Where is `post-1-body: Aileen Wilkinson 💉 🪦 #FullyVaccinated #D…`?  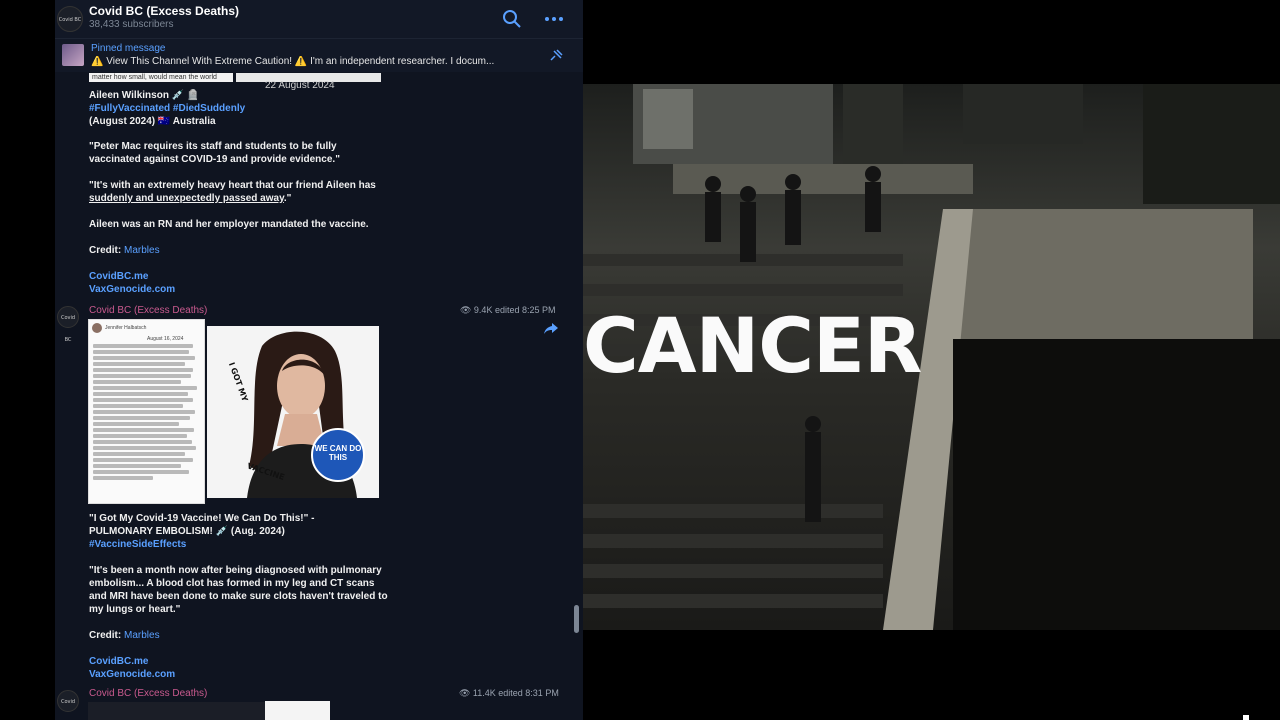 post-1-body: Aileen Wilkinson 💉 🪦 #FullyVaccinated #D… is located at coordinates (239, 192).